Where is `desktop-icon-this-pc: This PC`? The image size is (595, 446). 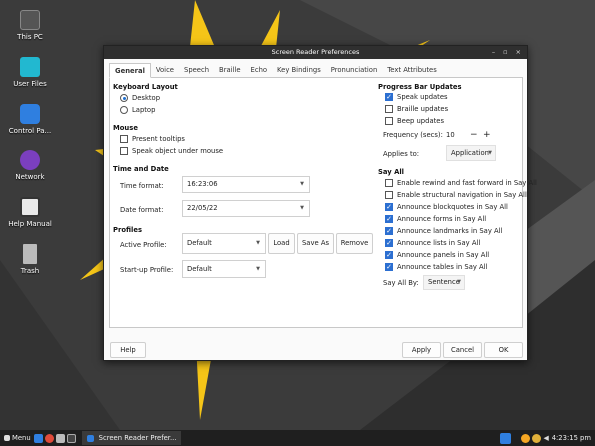 desktop-icon-this-pc: This PC is located at coordinates (30, 25).